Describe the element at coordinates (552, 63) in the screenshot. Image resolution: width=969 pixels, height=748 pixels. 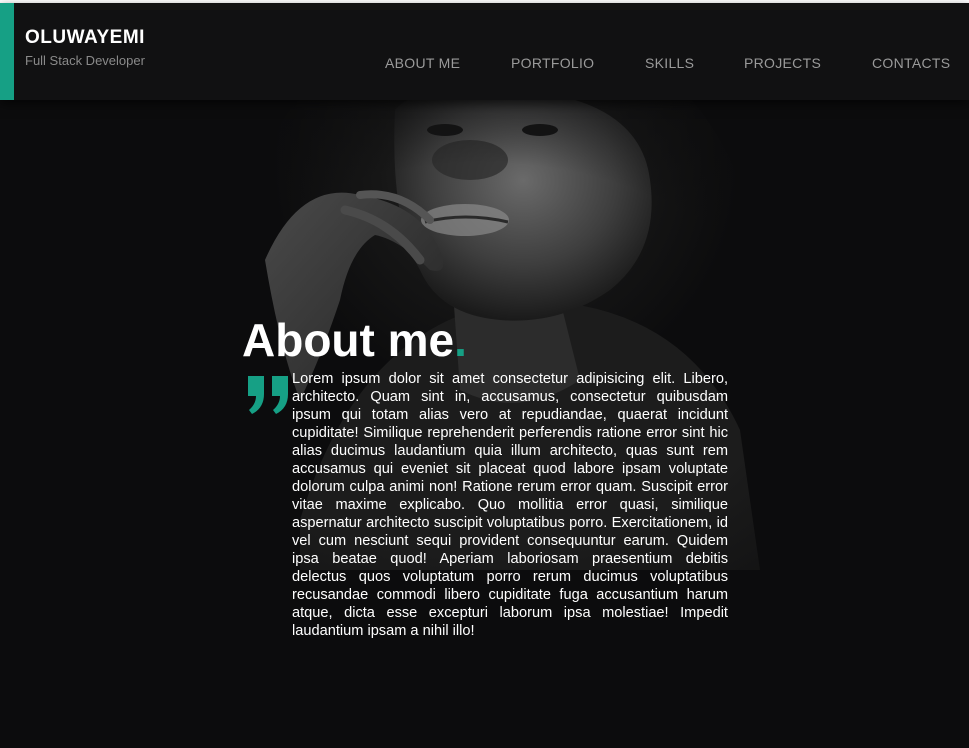
I see `nav-item-portfolio: PORTFOLIO` at that location.